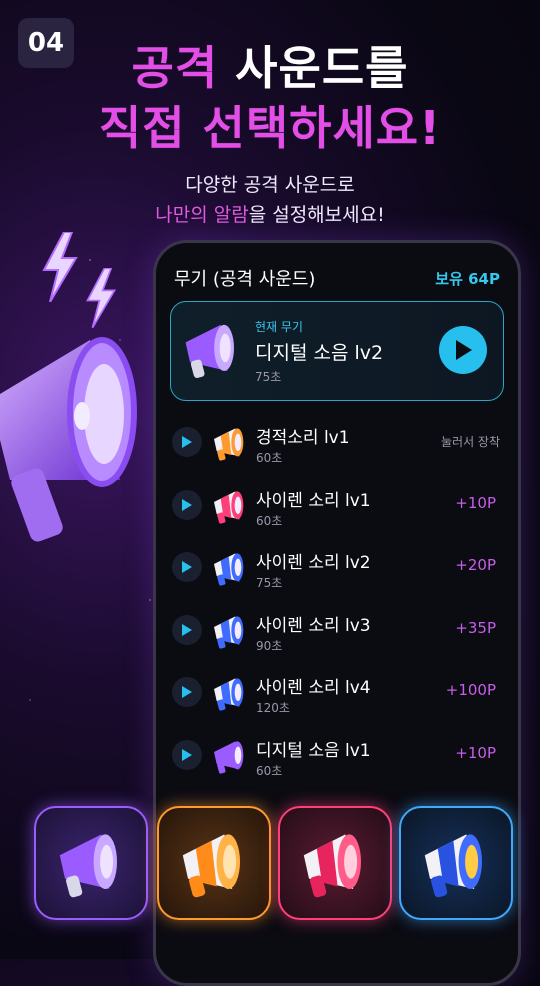  Describe the element at coordinates (270, 200) in the screenshot. I see `subtitle: 다양한 공격 사운드로 나만의 알람을 설정해보세요!` at that location.